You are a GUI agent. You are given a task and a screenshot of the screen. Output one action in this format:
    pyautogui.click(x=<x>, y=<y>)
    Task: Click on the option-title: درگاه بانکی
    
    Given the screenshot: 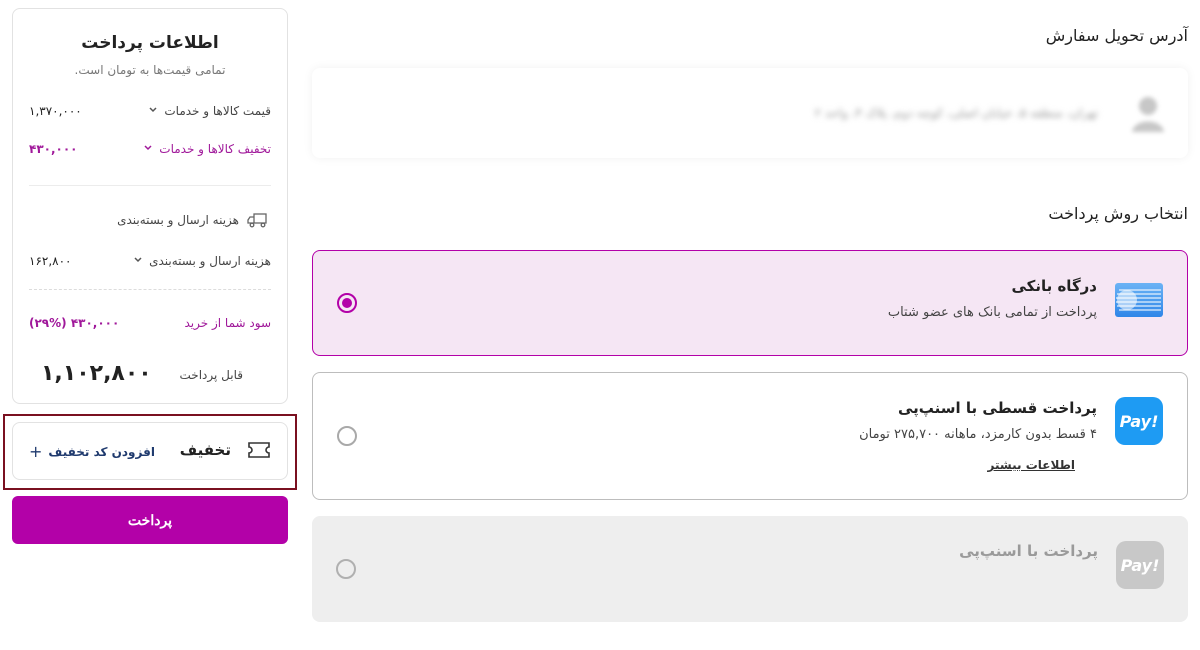 What is the action you would take?
    pyautogui.click(x=1054, y=286)
    